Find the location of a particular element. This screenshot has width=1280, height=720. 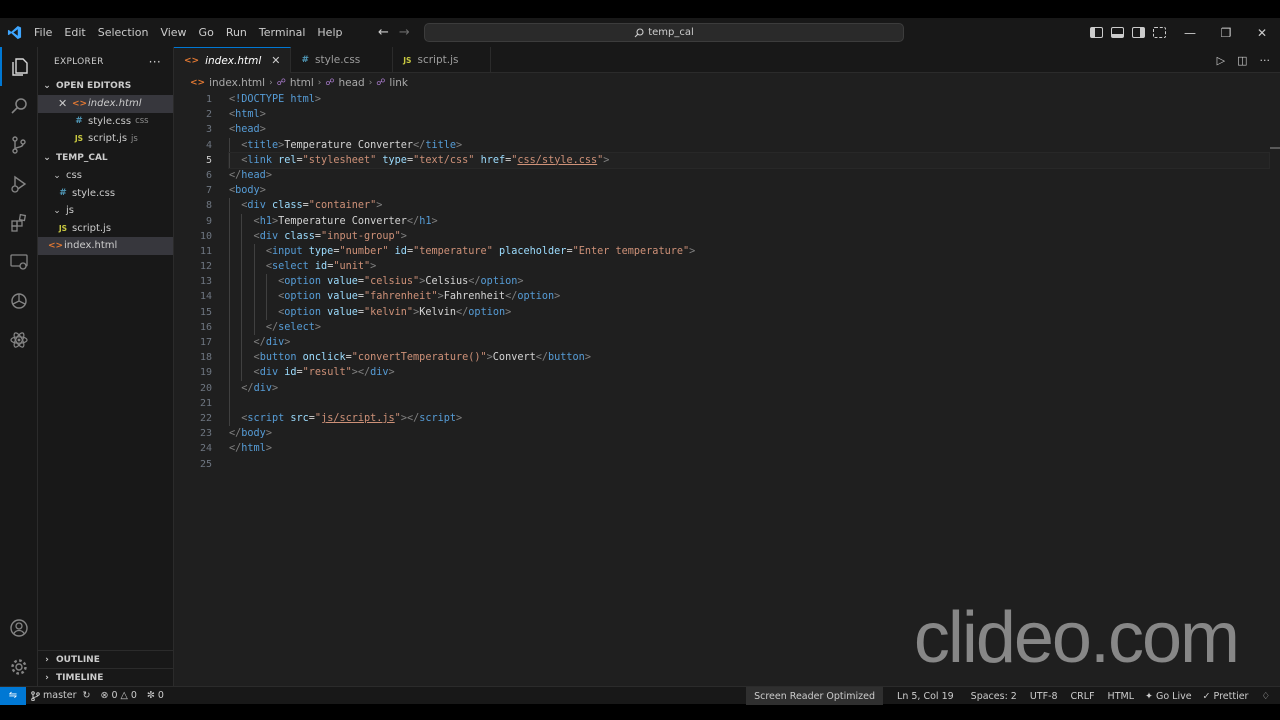

manage-gear-icon is located at coordinates (19, 666).